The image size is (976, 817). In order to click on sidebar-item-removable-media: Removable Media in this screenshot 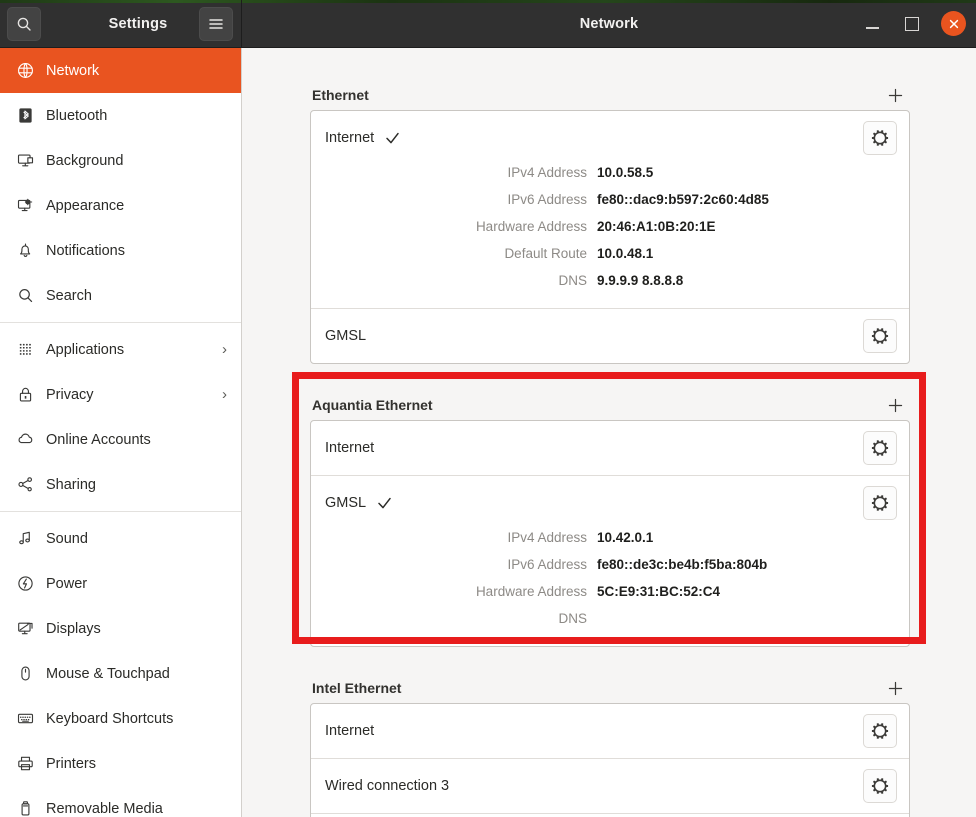, I will do `click(120, 801)`.